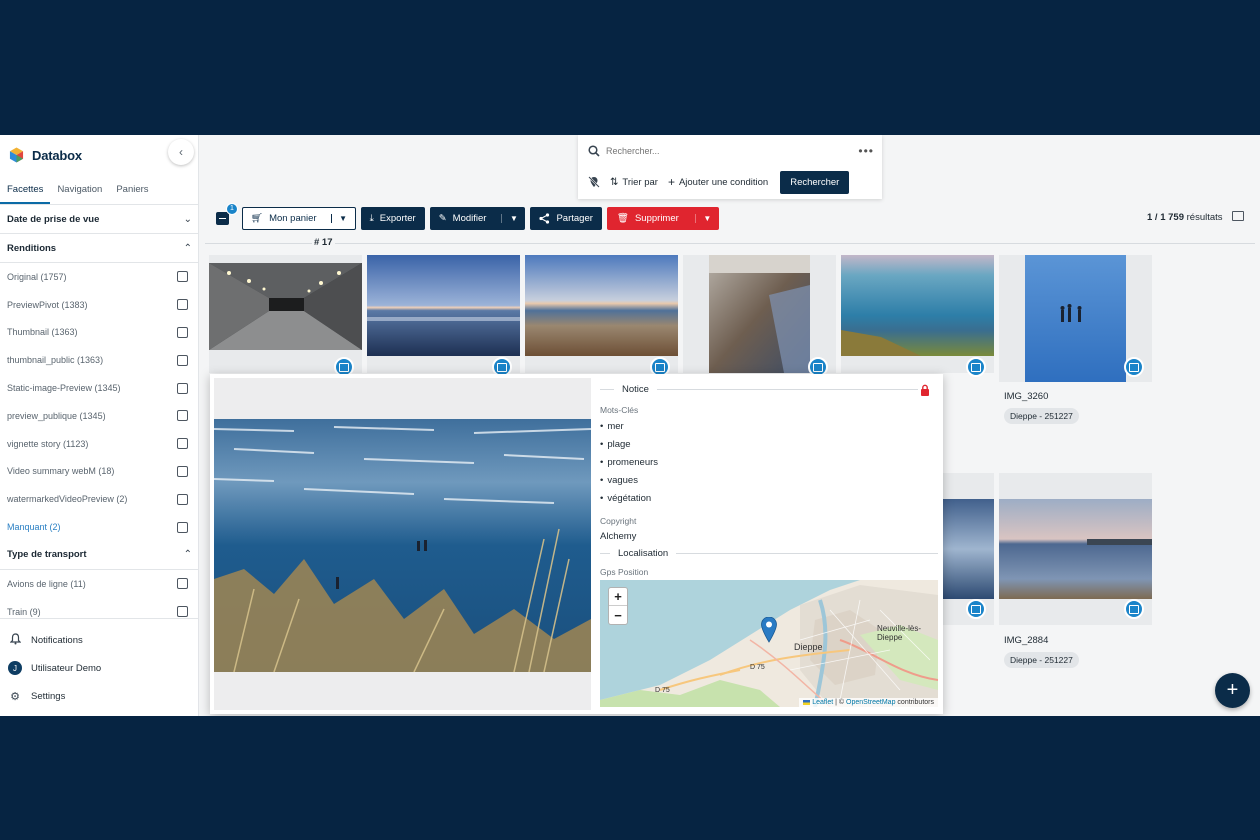 The image size is (1260, 840). What do you see at coordinates (99, 640) in the screenshot?
I see `notifications-link: Notifications` at bounding box center [99, 640].